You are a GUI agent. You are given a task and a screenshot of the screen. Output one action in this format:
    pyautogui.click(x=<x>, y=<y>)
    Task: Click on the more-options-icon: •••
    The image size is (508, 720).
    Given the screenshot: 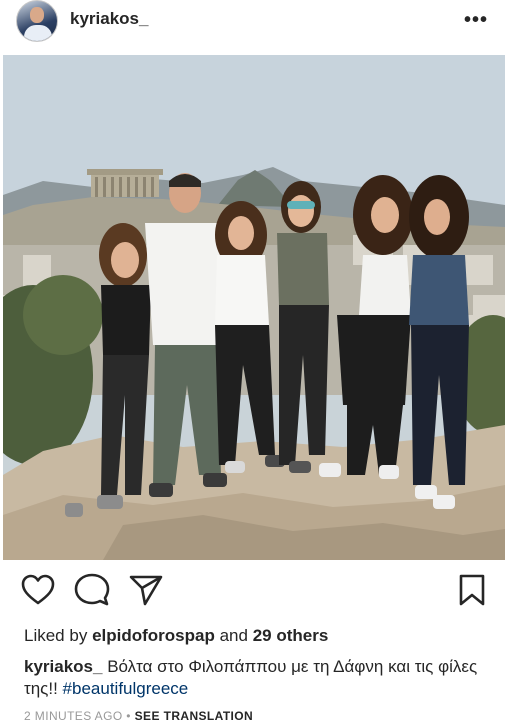 What is the action you would take?
    pyautogui.click(x=476, y=20)
    